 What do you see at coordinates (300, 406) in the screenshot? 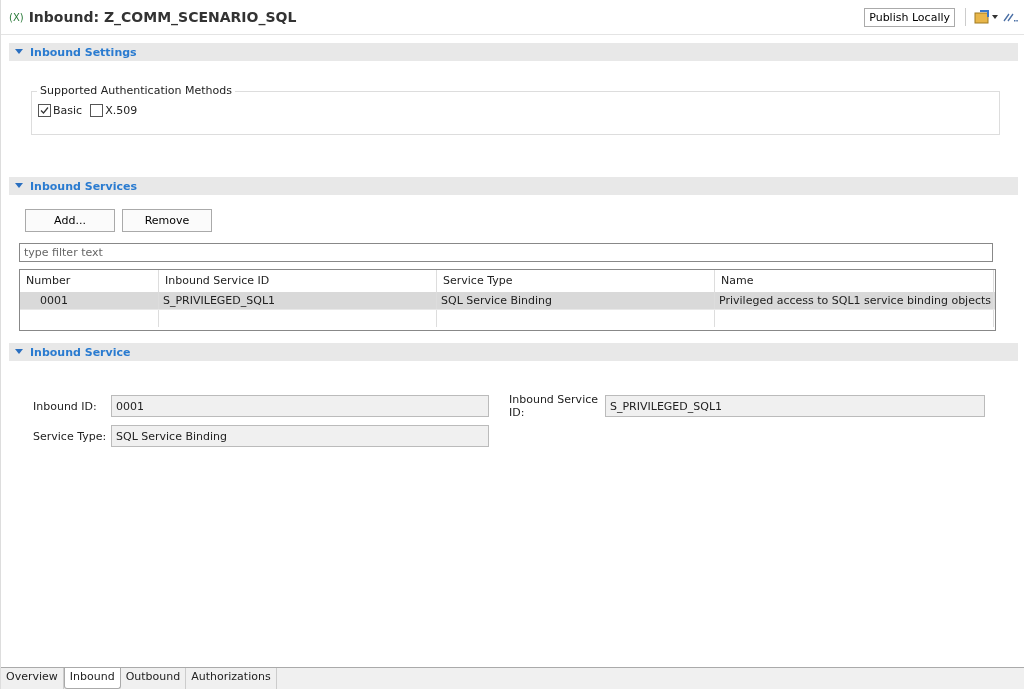
I see `readonly-field: 0001` at bounding box center [300, 406].